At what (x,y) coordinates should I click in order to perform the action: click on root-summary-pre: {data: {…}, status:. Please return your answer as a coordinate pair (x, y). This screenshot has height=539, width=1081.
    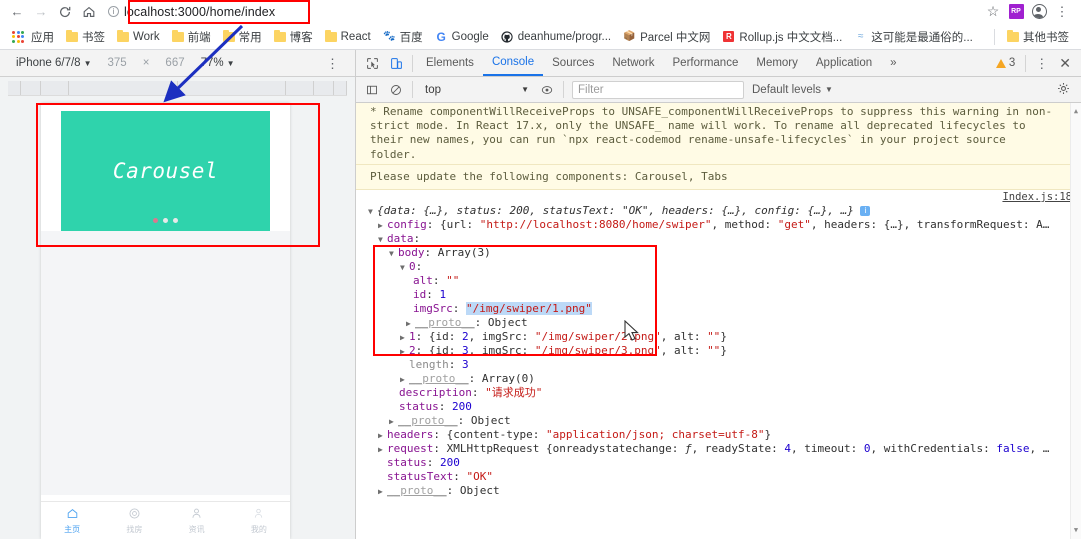
    Looking at the image, I should click on (443, 211).